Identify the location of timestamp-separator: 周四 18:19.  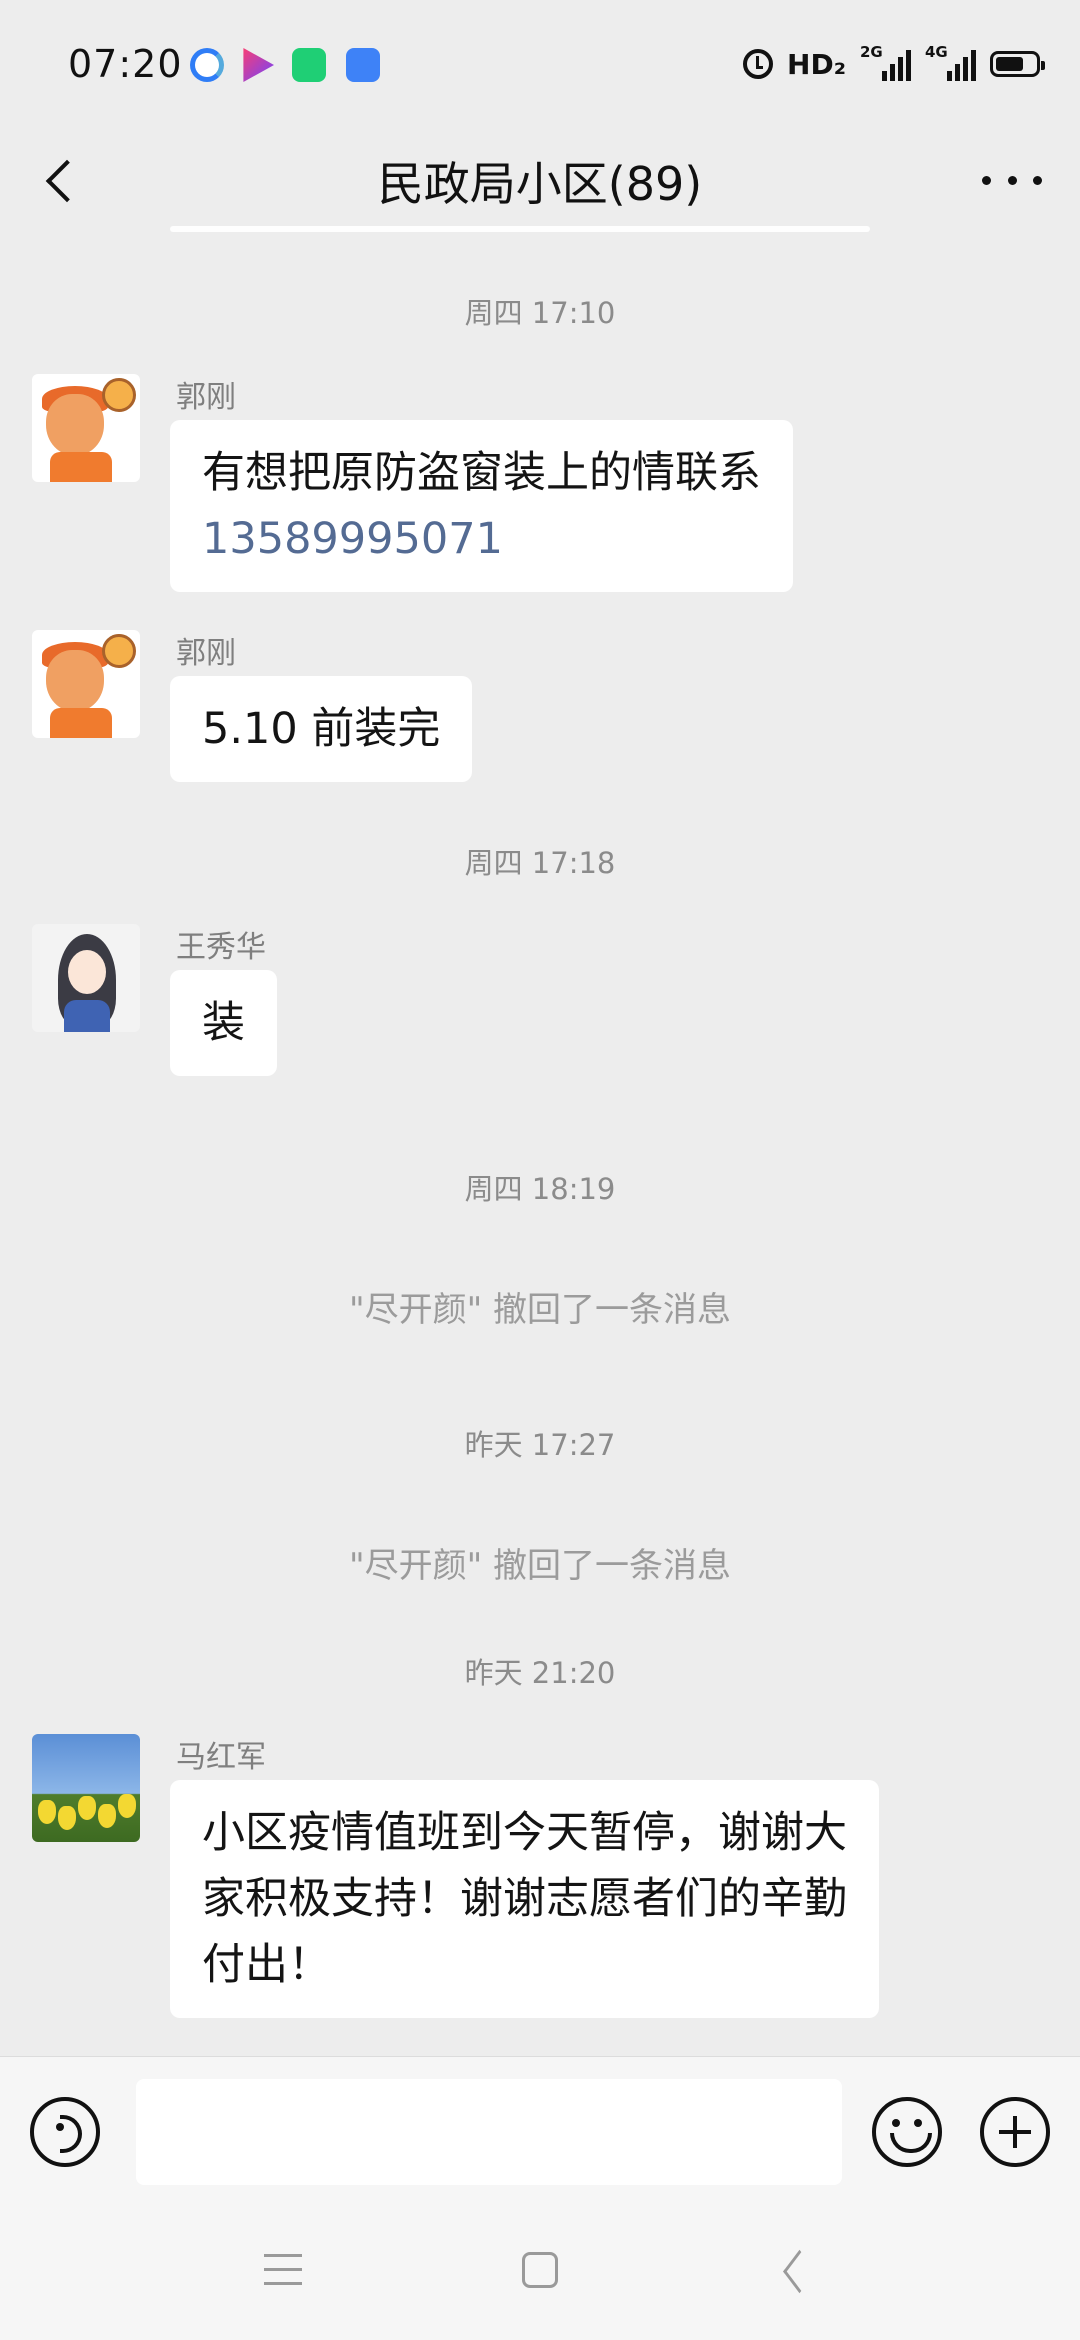
(540, 1189).